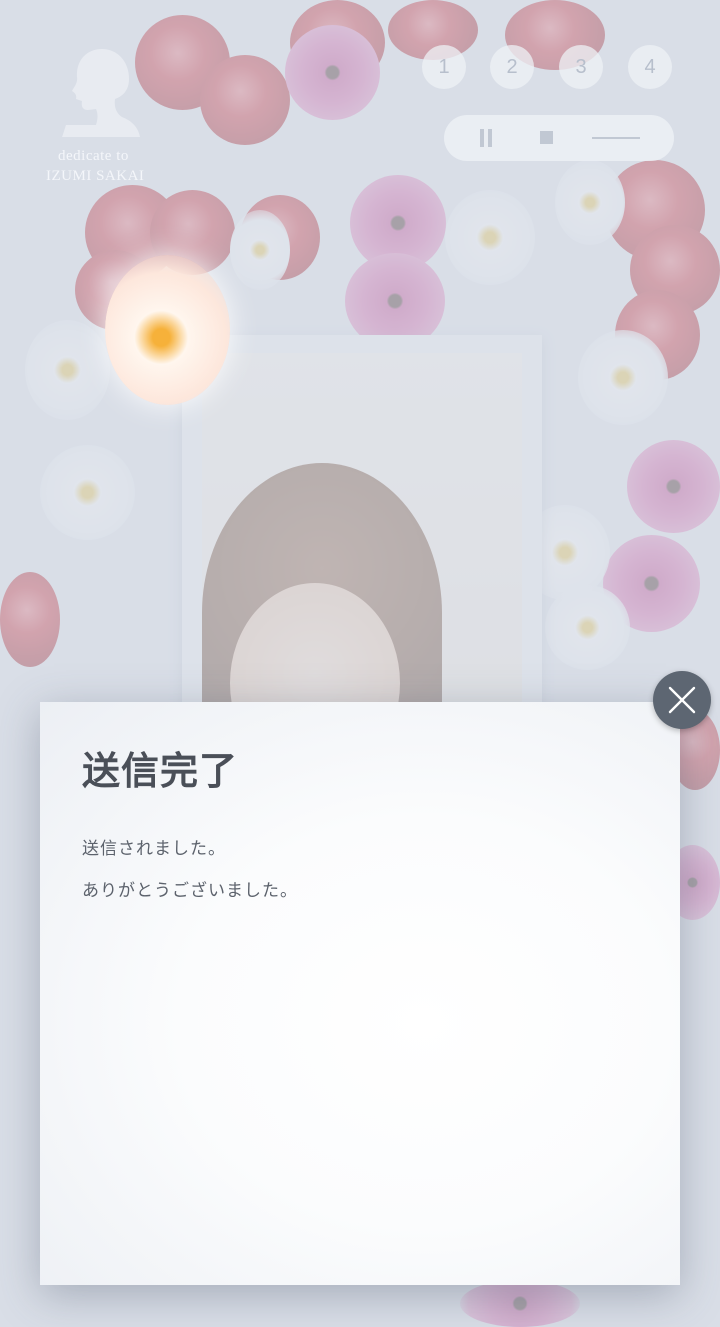  I want to click on silhouette-logo, so click(101, 93).